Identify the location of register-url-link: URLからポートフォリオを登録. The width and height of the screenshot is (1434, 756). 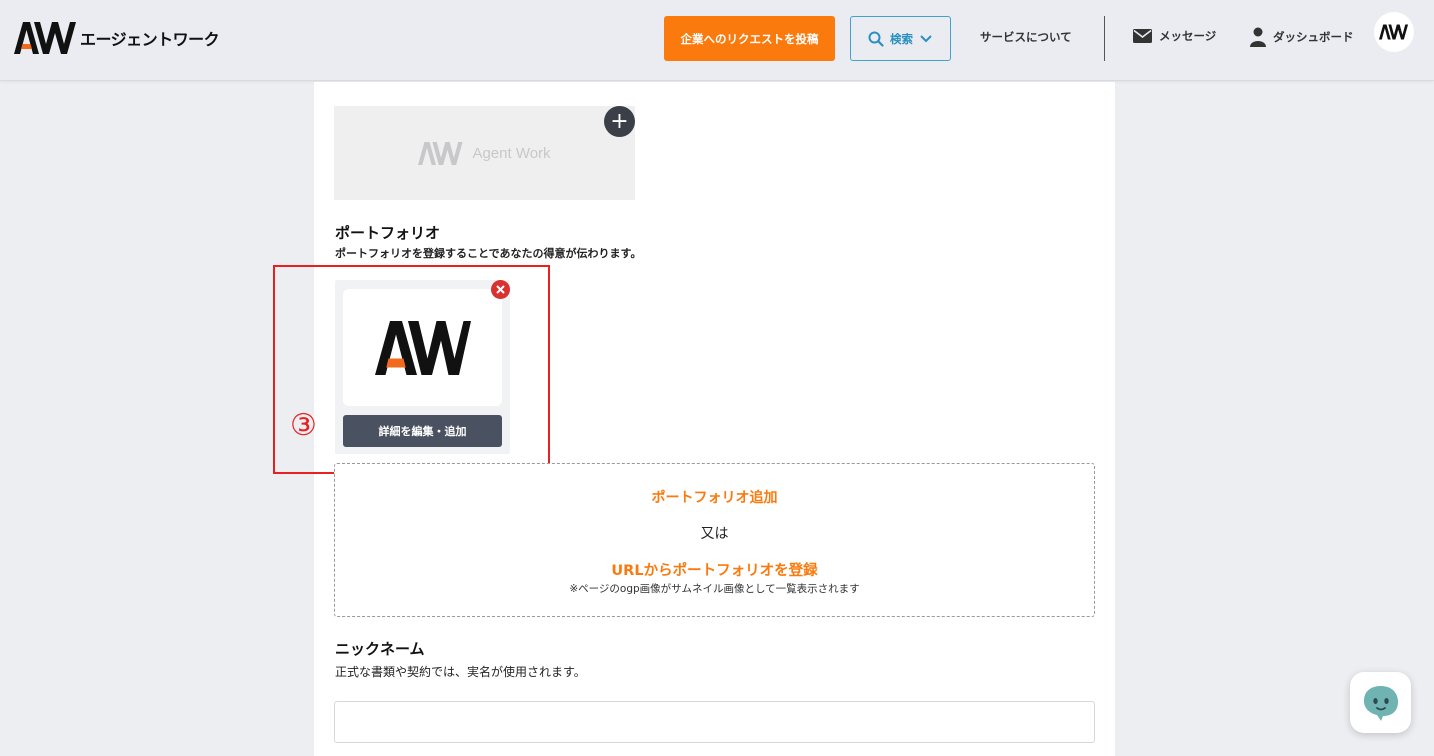
(714, 569).